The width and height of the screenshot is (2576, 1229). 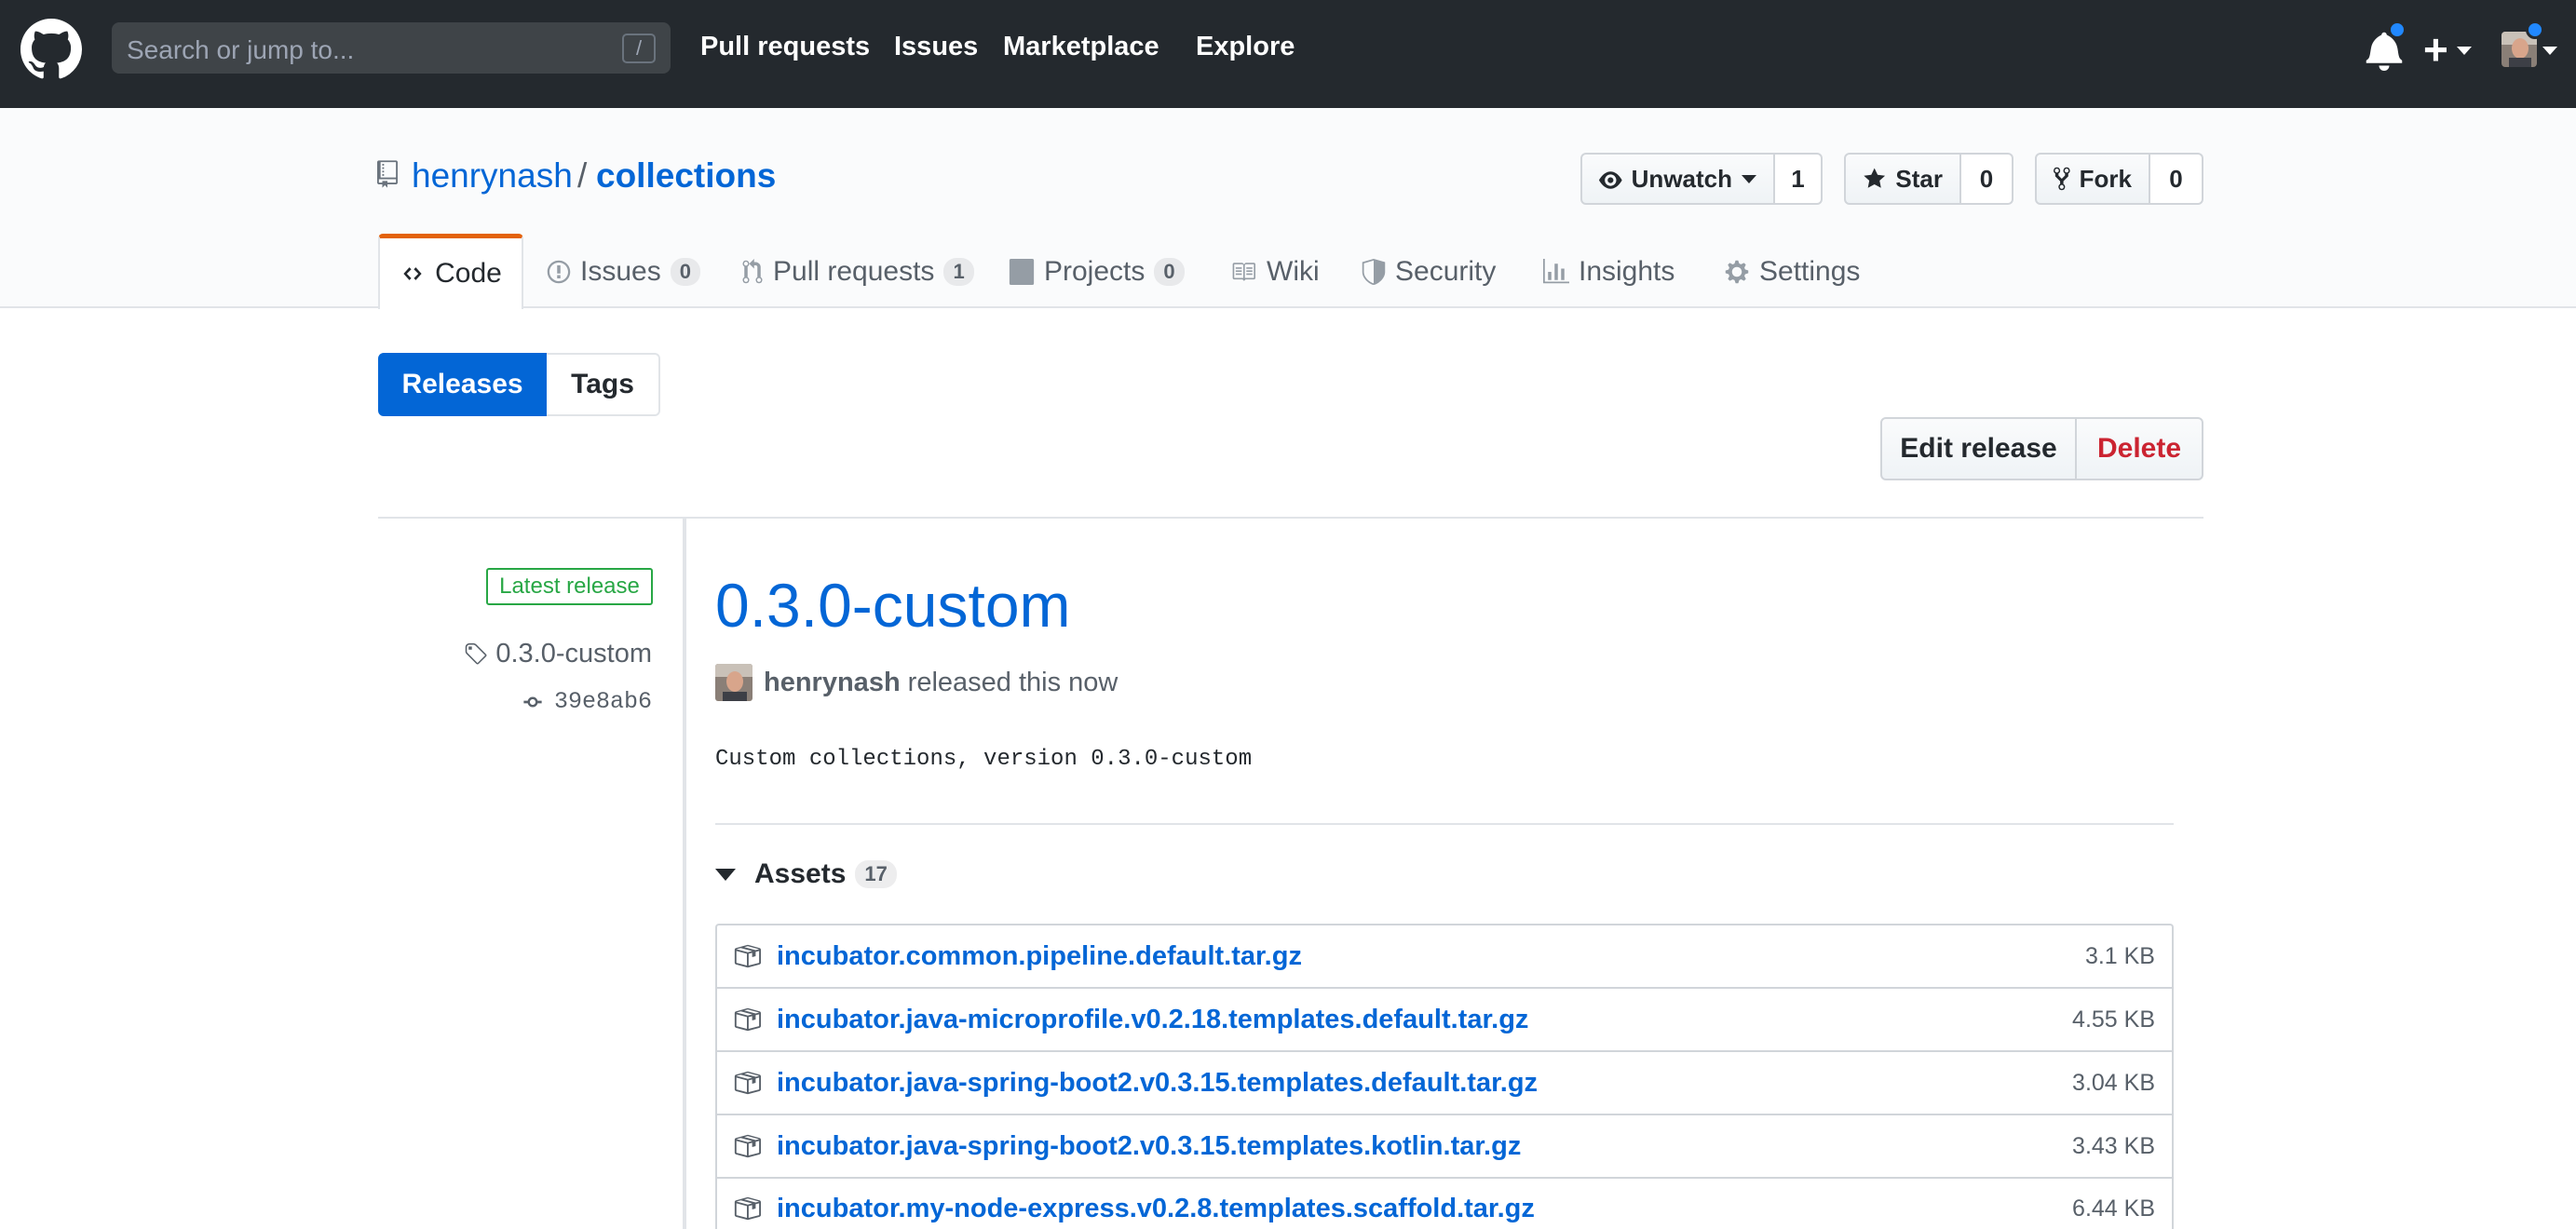 I want to click on issue-icon, so click(x=559, y=271).